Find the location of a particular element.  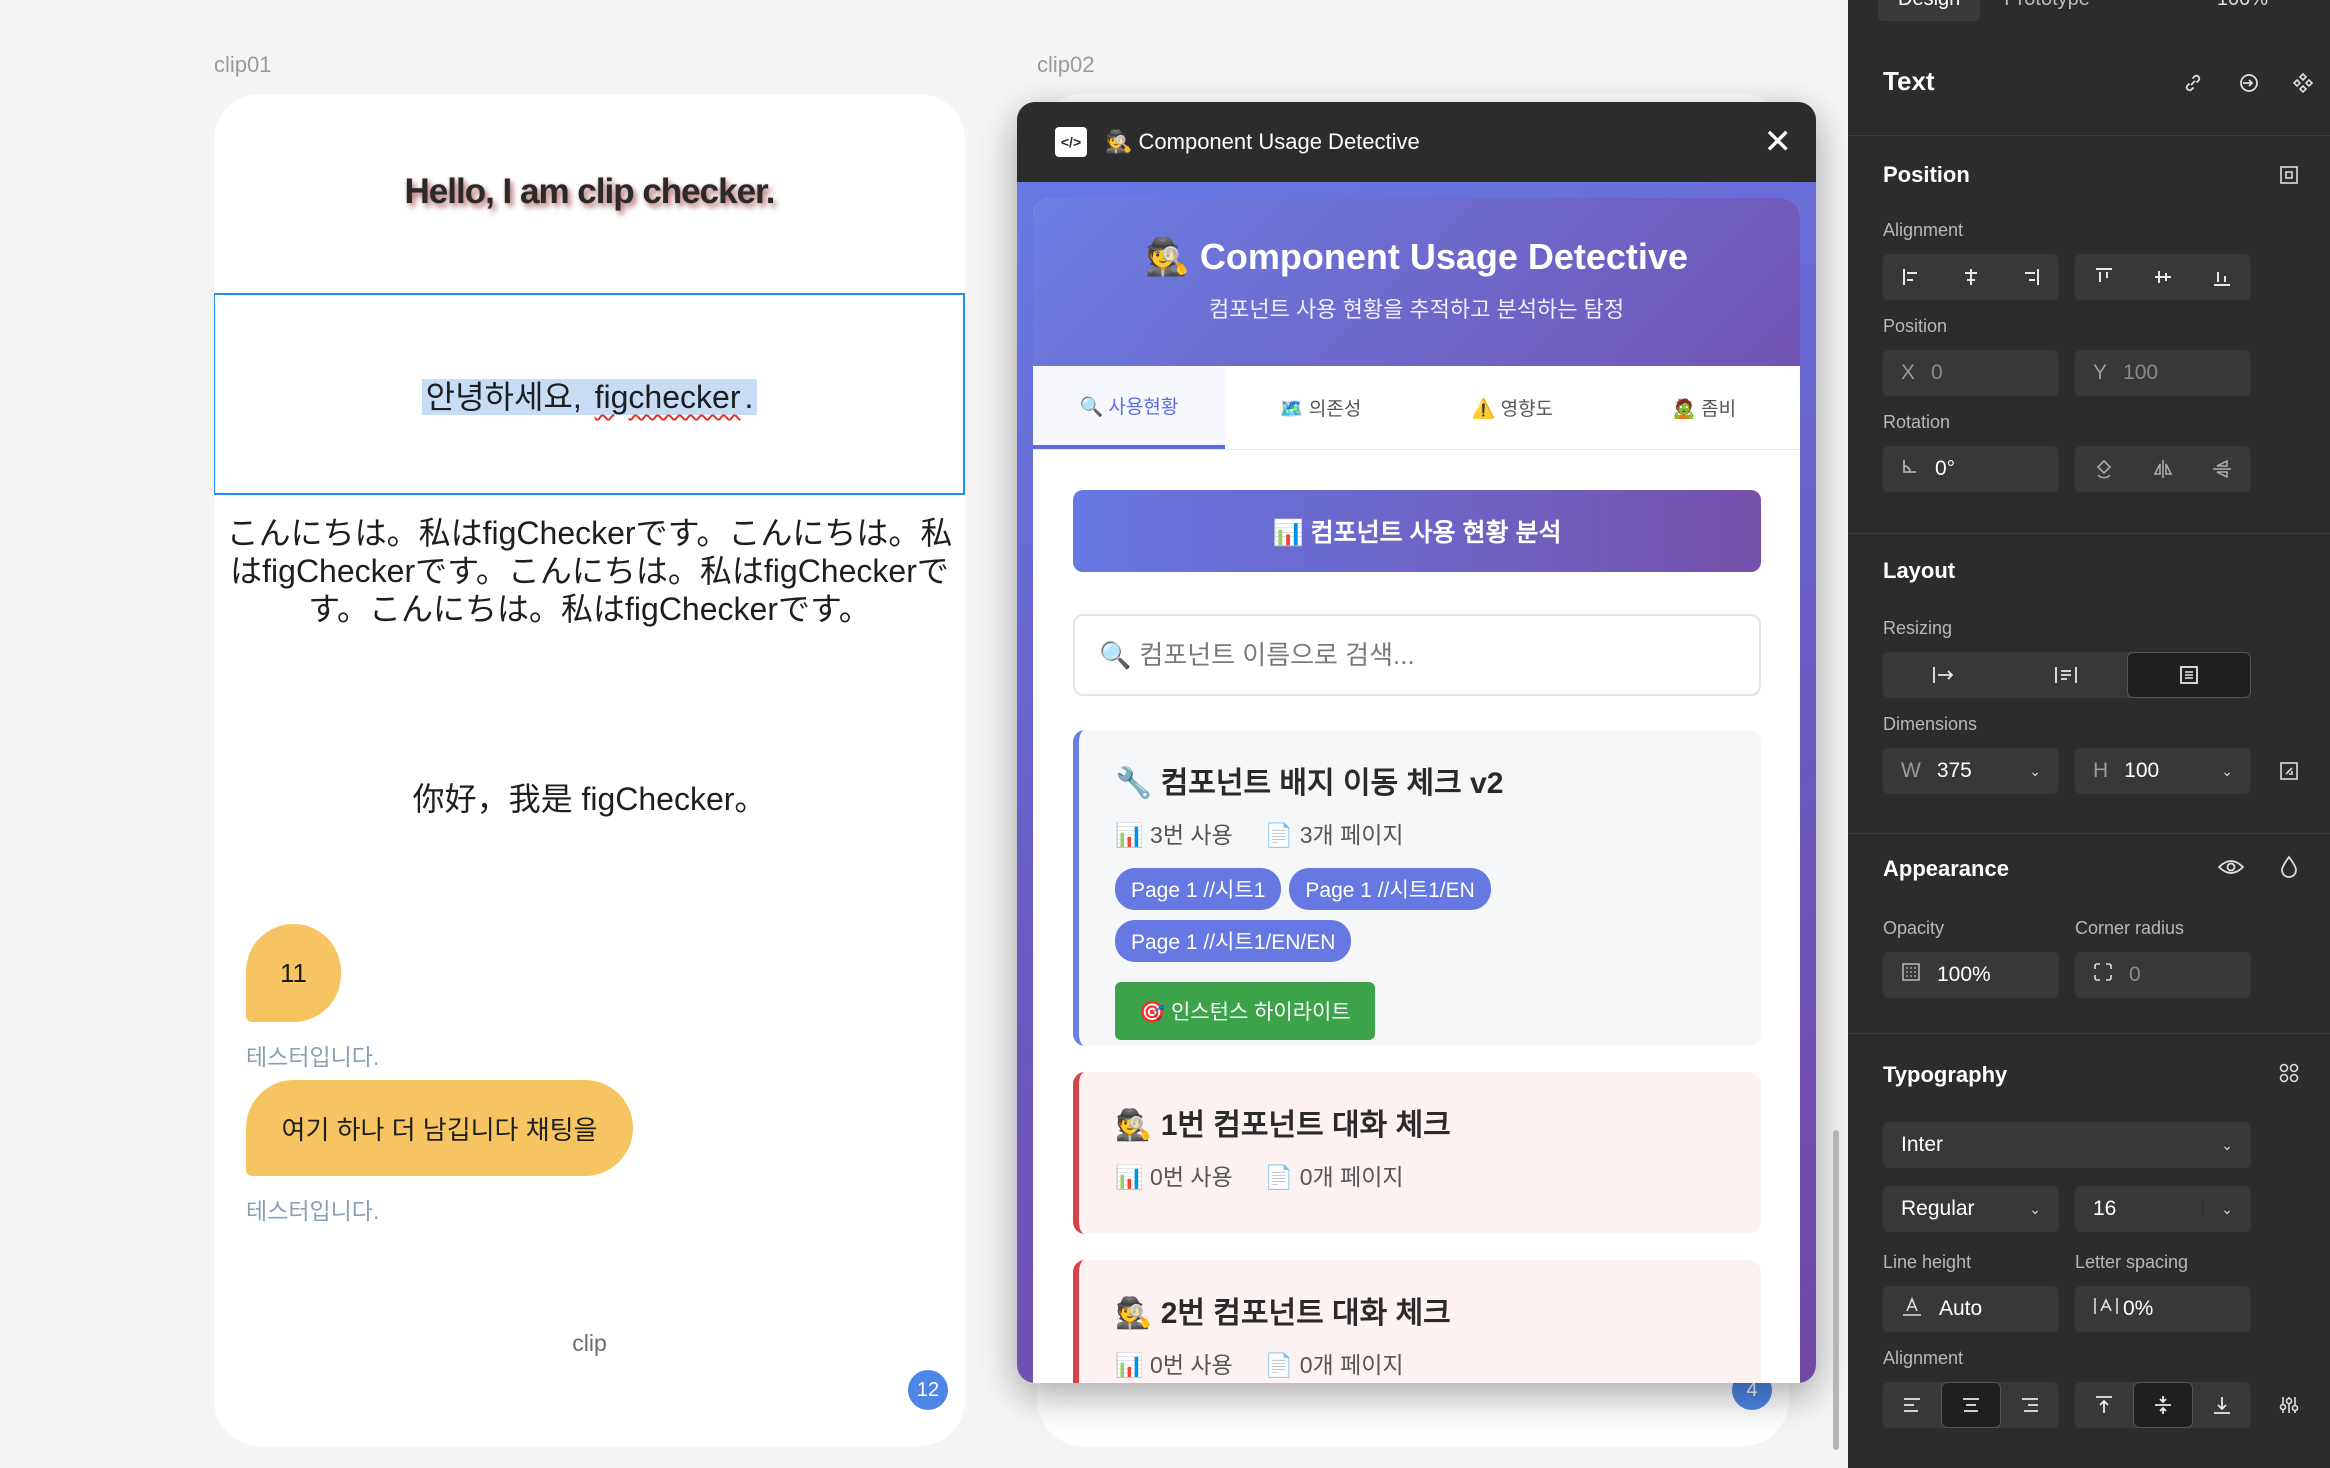

align-top-icon is located at coordinates (2104, 277).